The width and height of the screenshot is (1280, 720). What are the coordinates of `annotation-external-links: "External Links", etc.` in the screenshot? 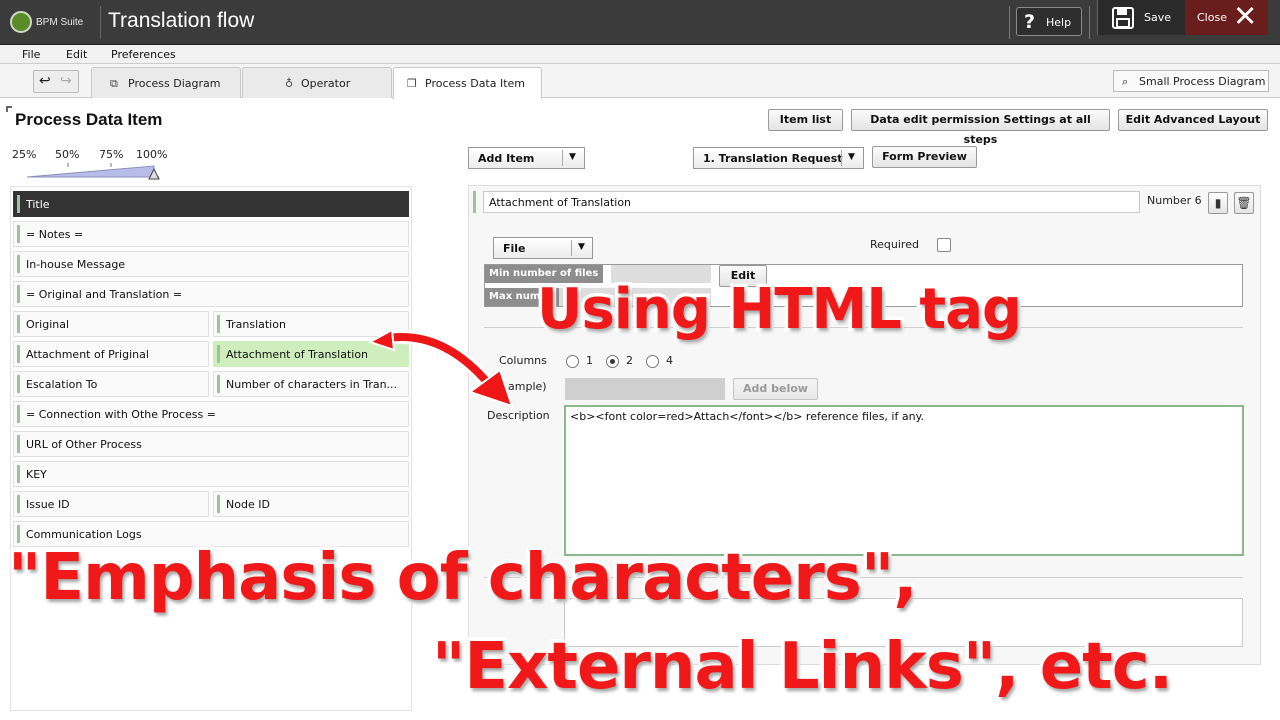 It's located at (803, 667).